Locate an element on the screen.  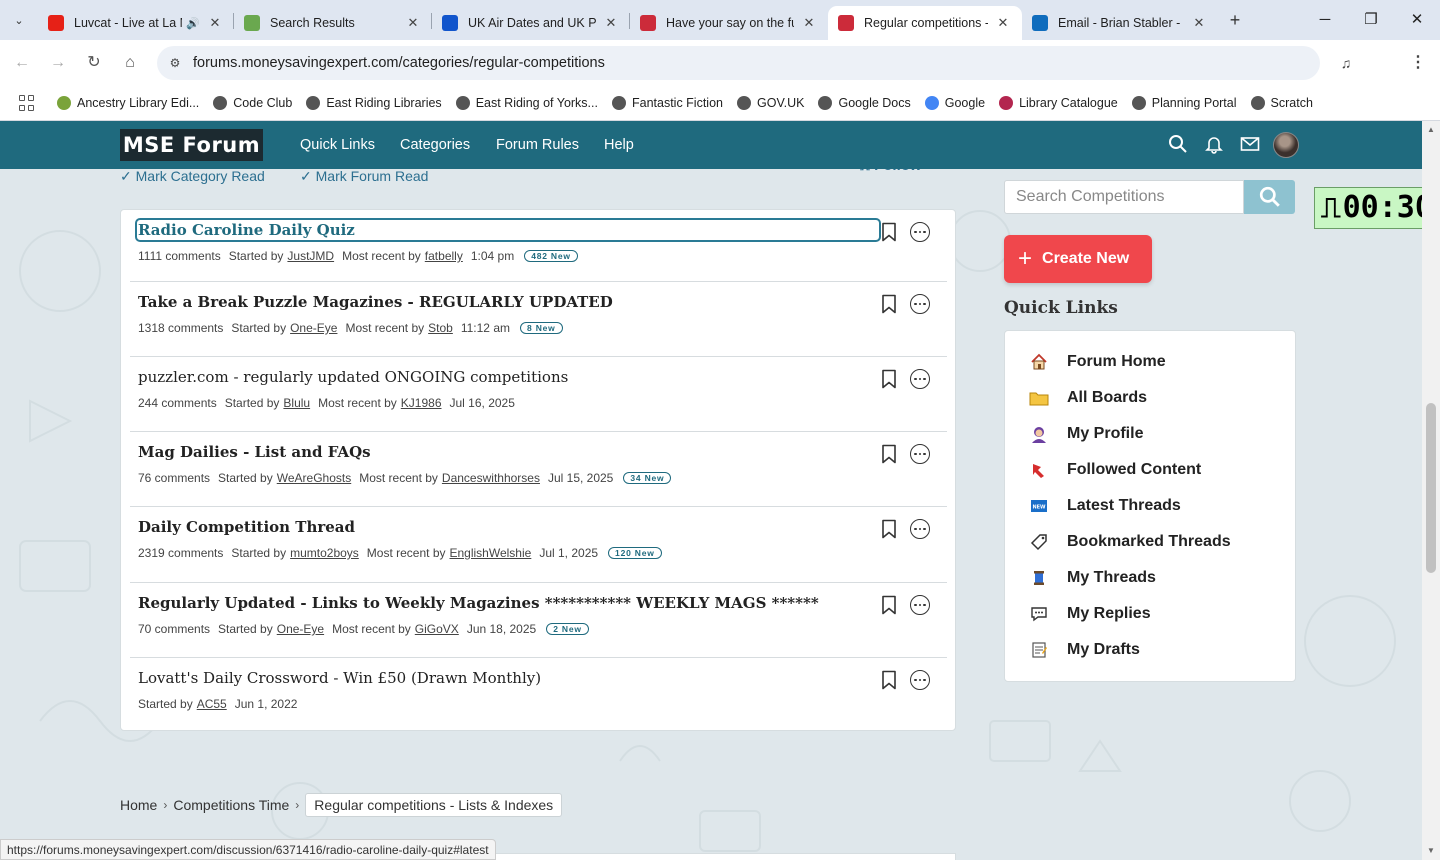
thread-title-link: Daily Competition Thread is located at coordinates (246, 527).